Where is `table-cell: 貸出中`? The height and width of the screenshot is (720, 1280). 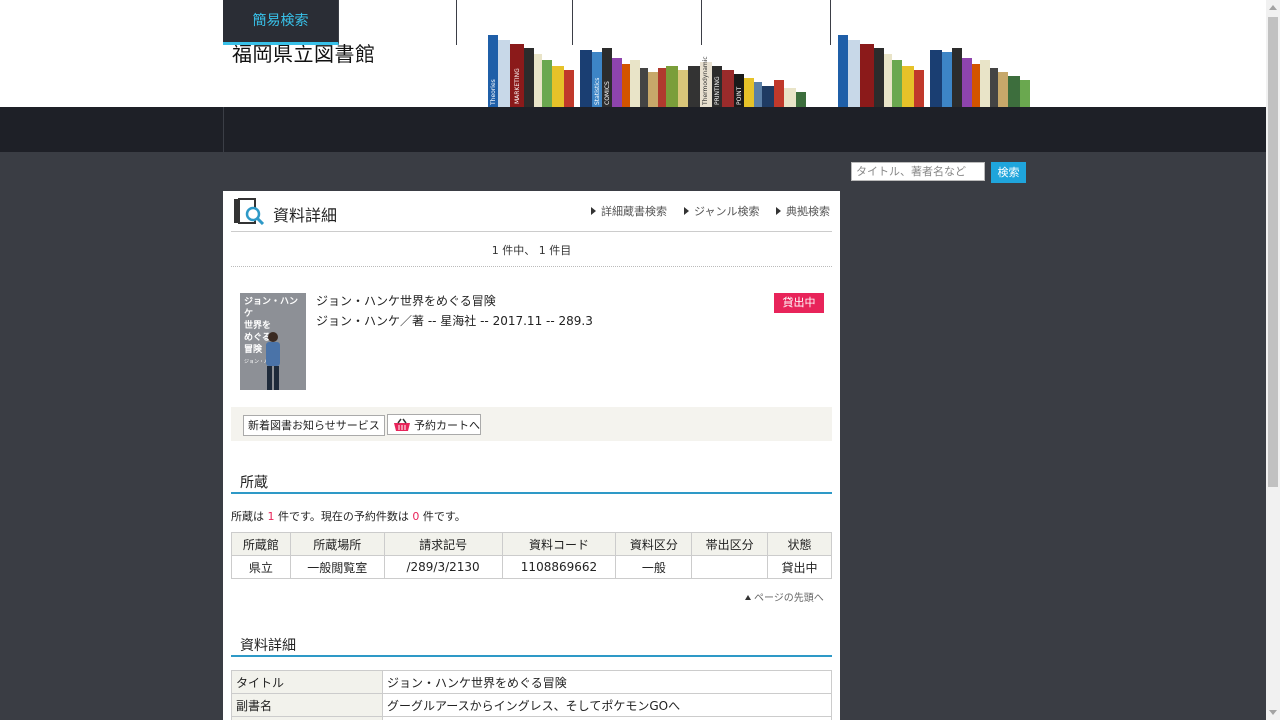
table-cell: 貸出中 is located at coordinates (799, 567).